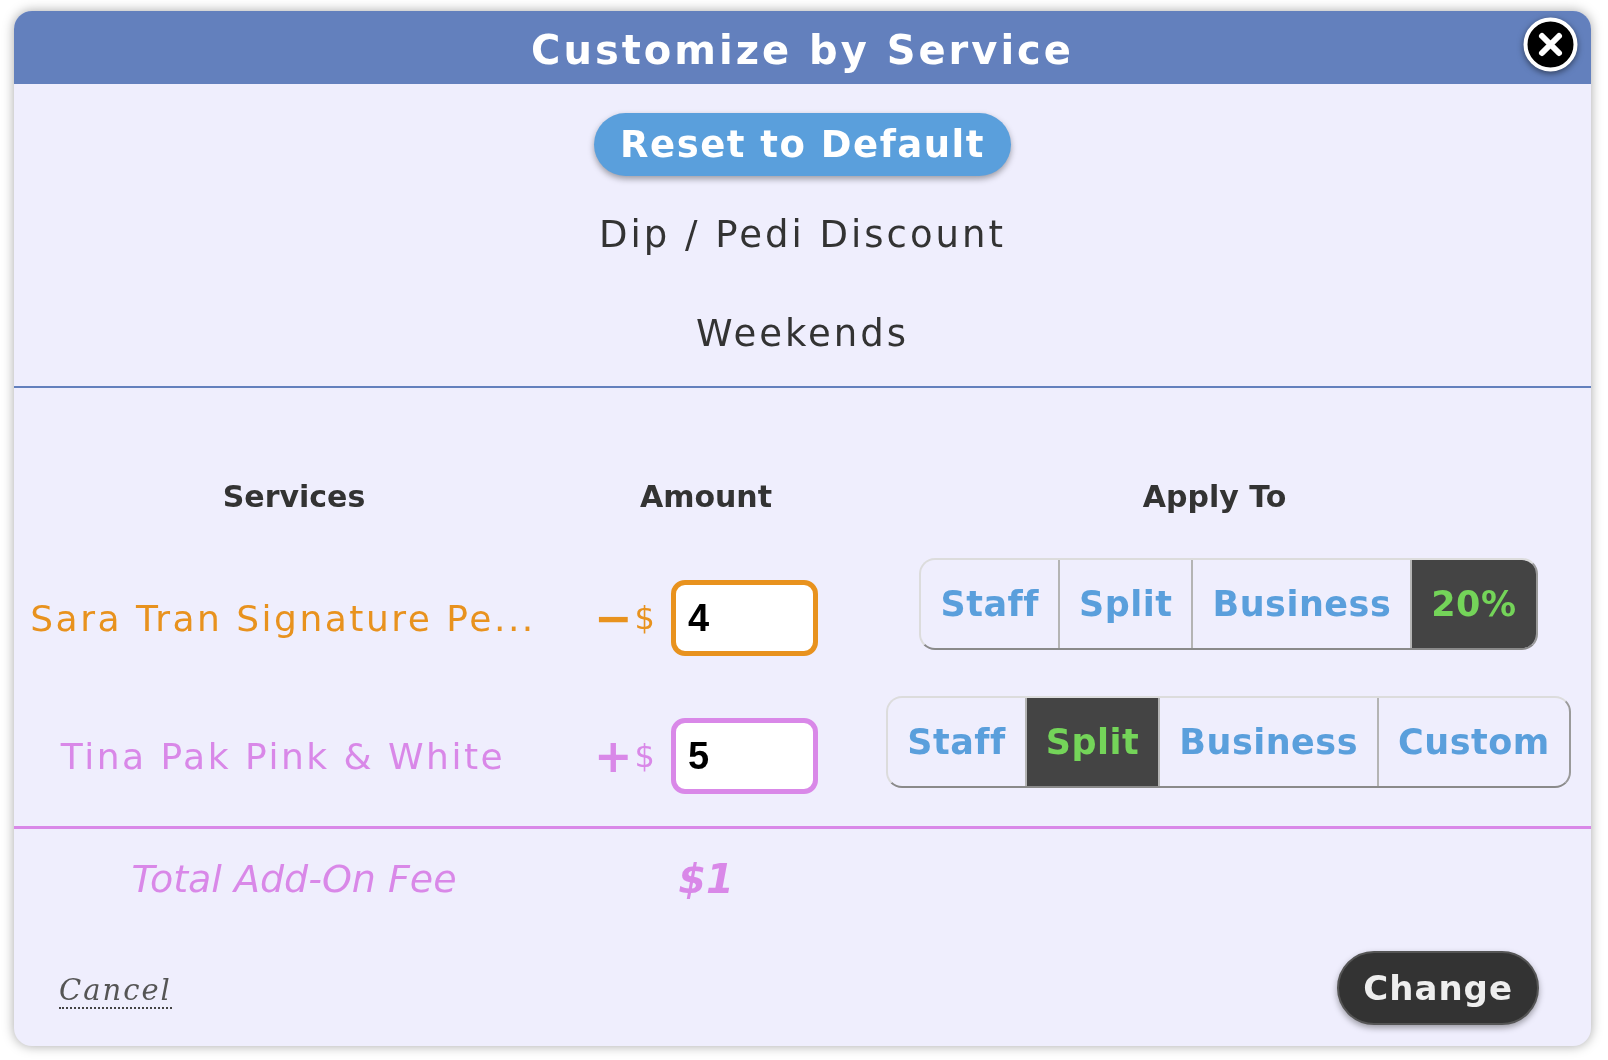 This screenshot has width=1608, height=1060. What do you see at coordinates (613, 756) in the screenshot?
I see `sign-symbol: +` at bounding box center [613, 756].